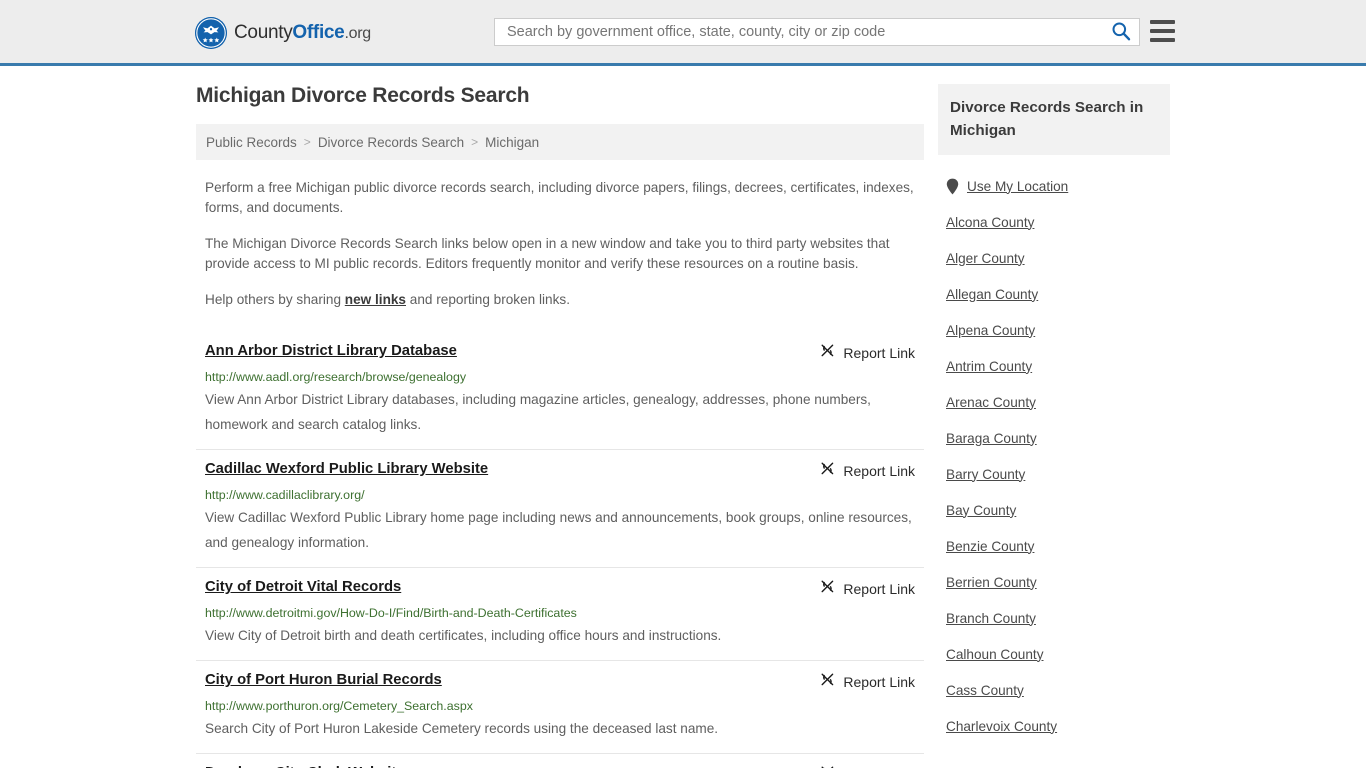 This screenshot has height=768, width=1366. What do you see at coordinates (357, 33) in the screenshot?
I see `logo-text-org: .org` at bounding box center [357, 33].